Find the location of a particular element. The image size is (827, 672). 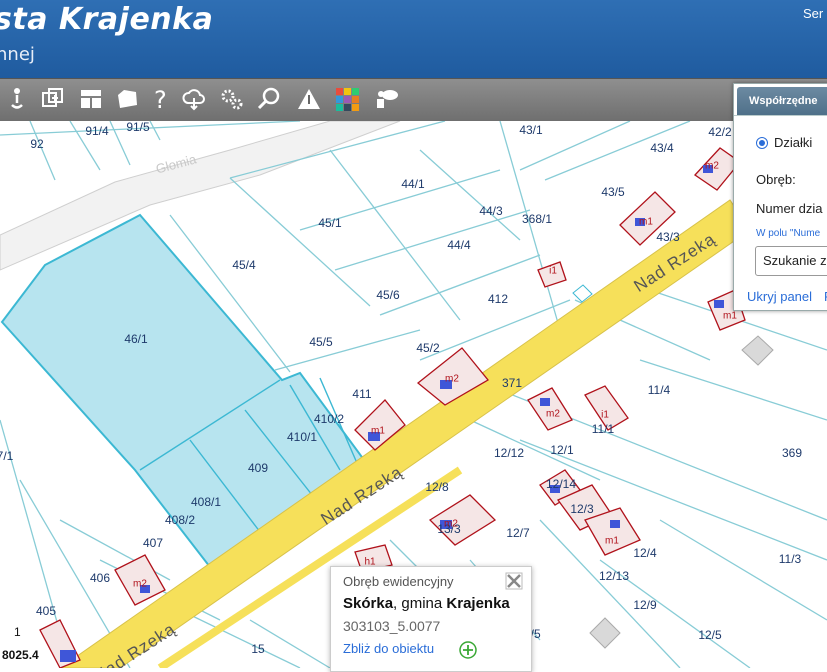

parcel-label: 42/2 is located at coordinates (720, 132).